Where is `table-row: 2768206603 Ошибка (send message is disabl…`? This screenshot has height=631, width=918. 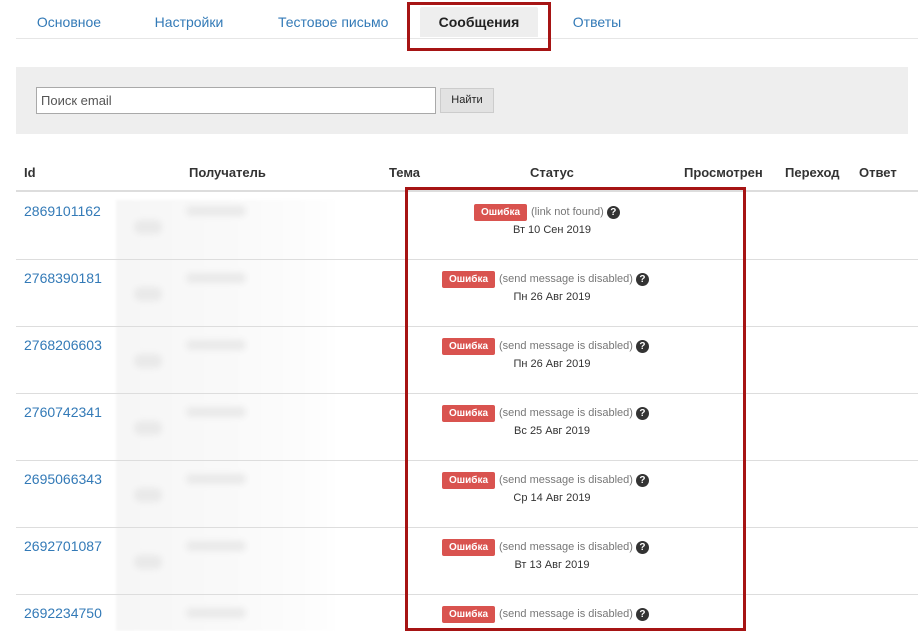 table-row: 2768206603 Ошибка (send message is disabl… is located at coordinates (467, 360).